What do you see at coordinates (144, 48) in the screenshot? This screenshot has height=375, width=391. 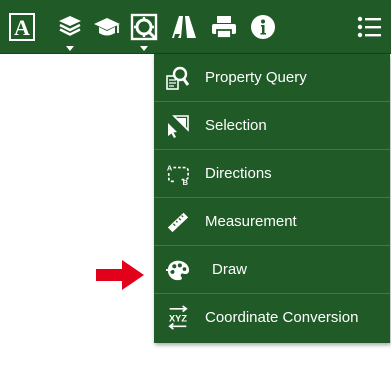 I see `tools-dropdown-caret` at bounding box center [144, 48].